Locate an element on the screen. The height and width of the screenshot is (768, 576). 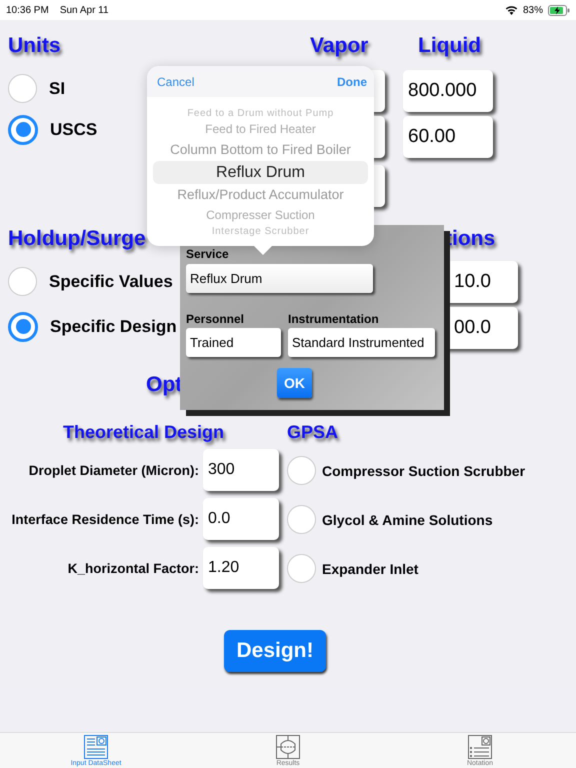
input-field: 300 is located at coordinates (241, 470).